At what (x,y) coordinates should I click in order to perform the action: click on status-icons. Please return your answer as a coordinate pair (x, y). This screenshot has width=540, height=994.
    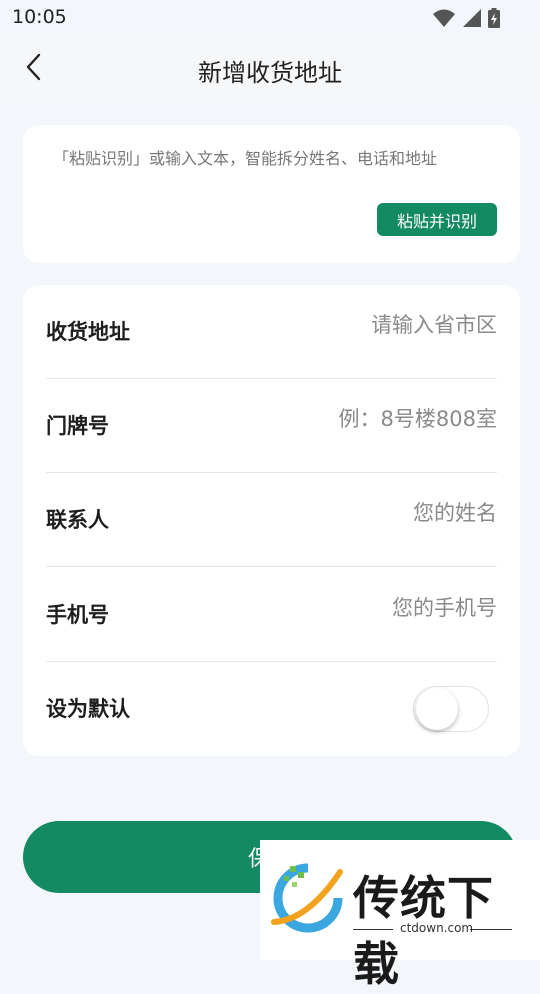
    Looking at the image, I should click on (466, 20).